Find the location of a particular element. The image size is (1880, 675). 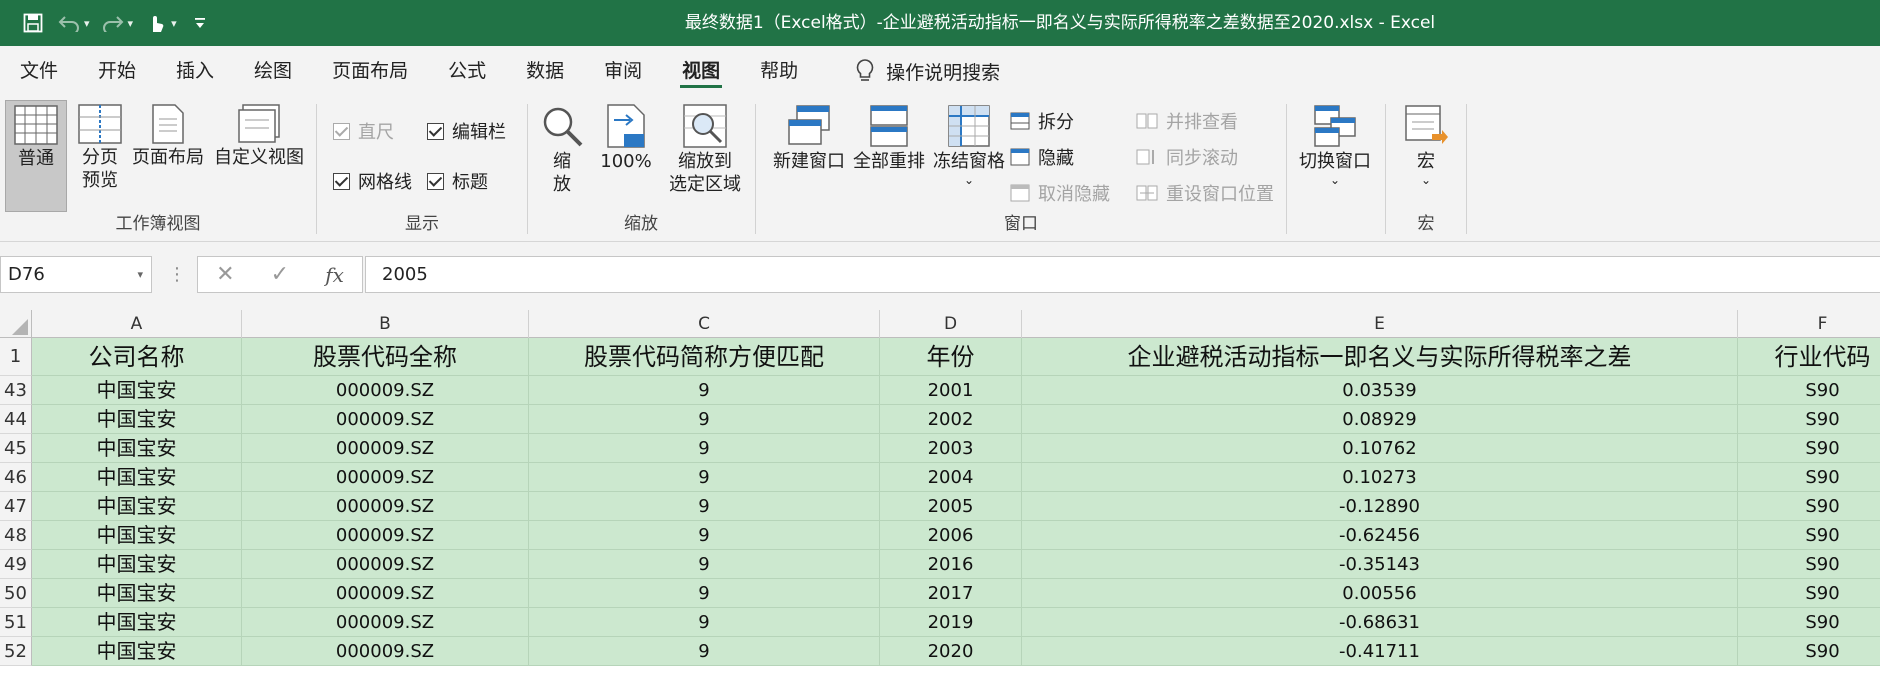

tab-page-layout: 页面布局 is located at coordinates (370, 71).